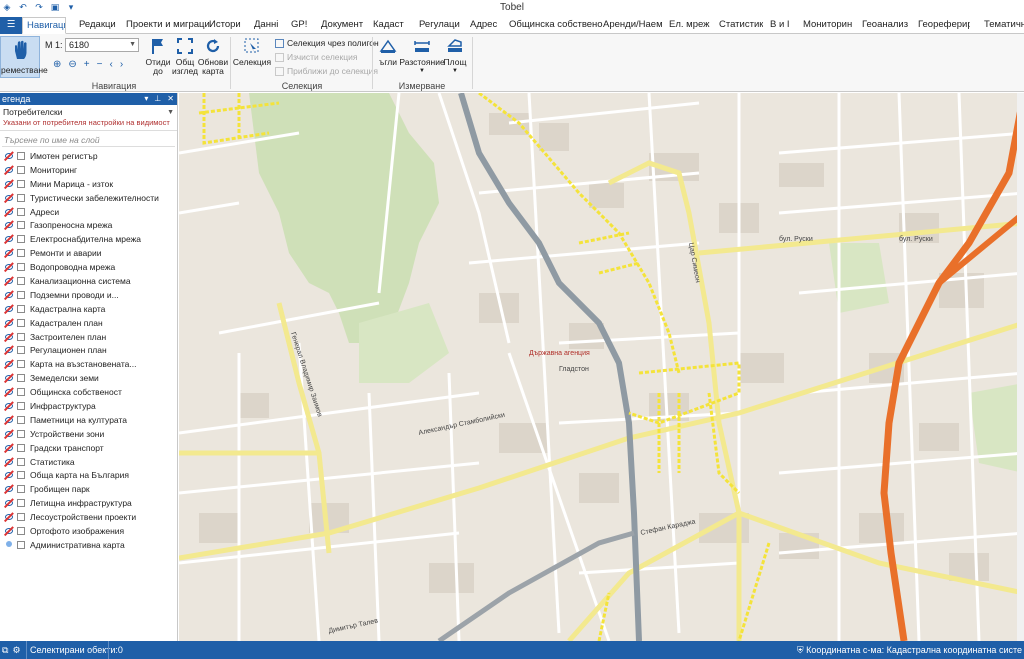 This screenshot has width=1024, height=659. Describe the element at coordinates (88, 323) in the screenshot. I see `layer-item: Кадастрален план` at that location.